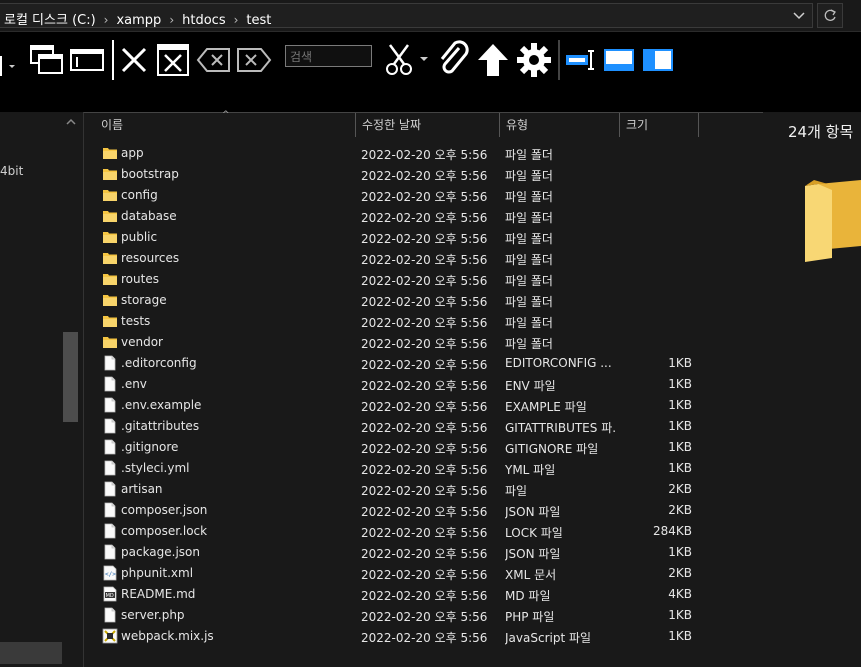  Describe the element at coordinates (149, 447) in the screenshot. I see `file-name: .gitignore` at that location.